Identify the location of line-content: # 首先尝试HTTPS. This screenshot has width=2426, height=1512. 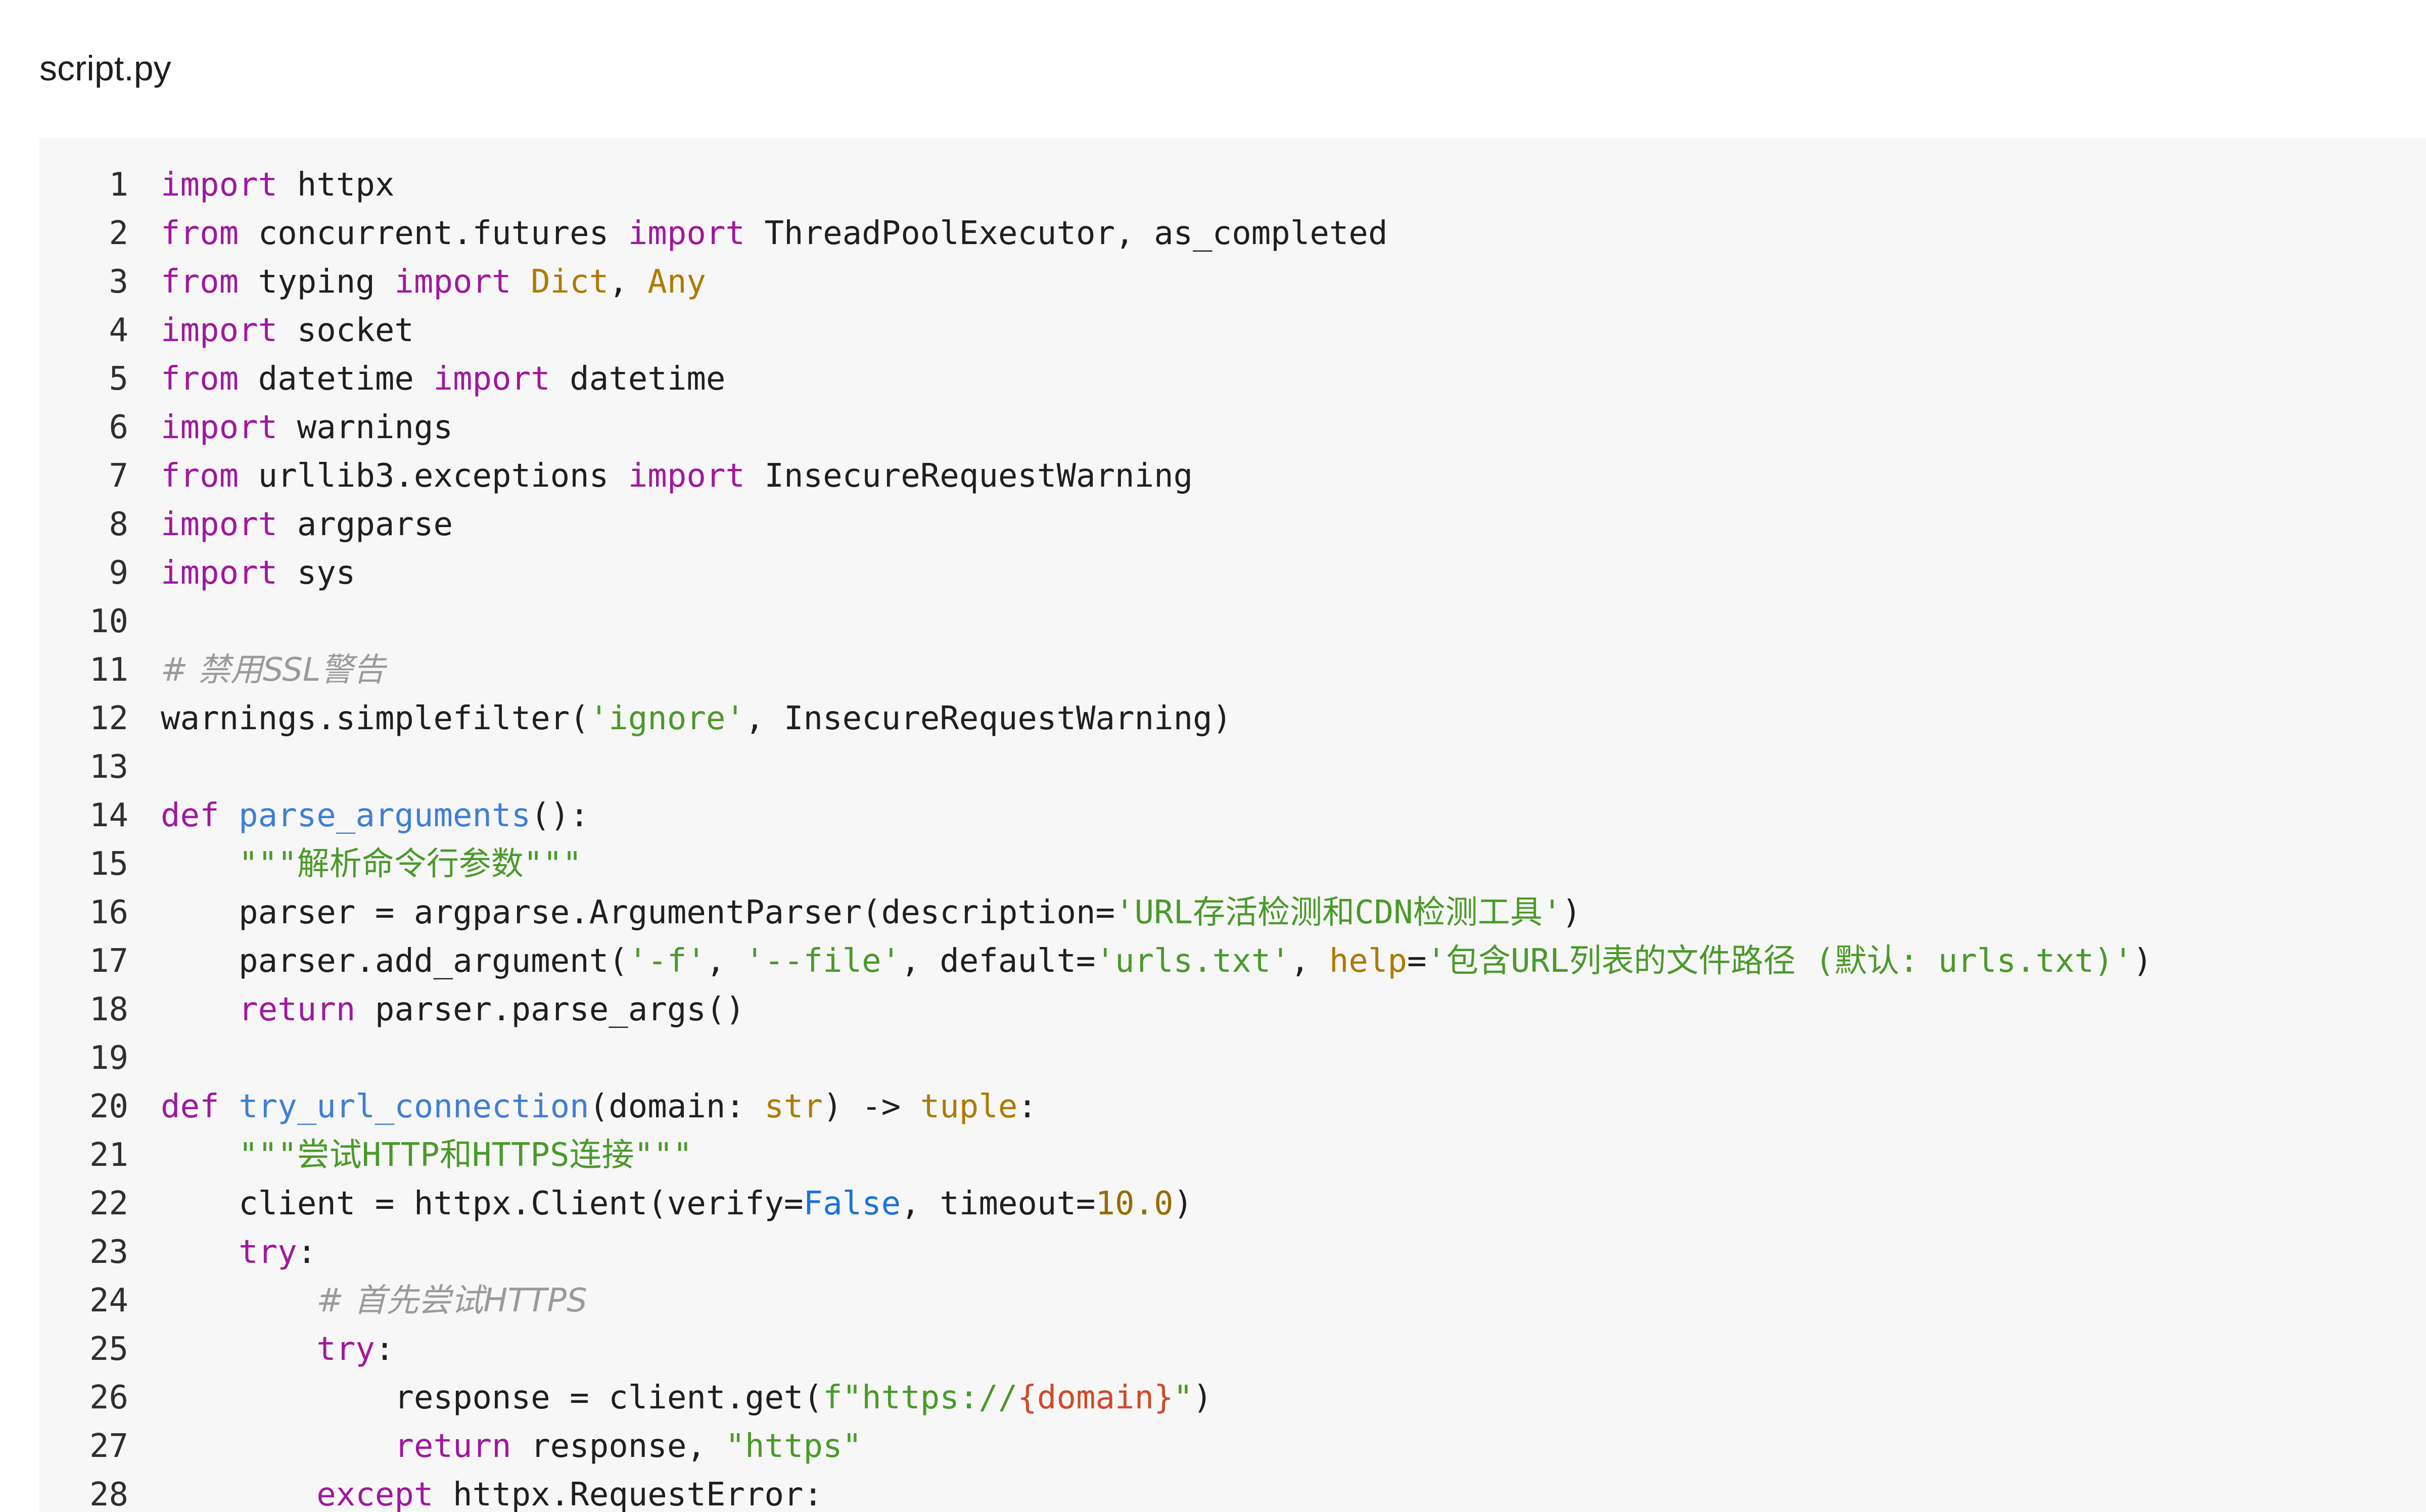
(374, 1301).